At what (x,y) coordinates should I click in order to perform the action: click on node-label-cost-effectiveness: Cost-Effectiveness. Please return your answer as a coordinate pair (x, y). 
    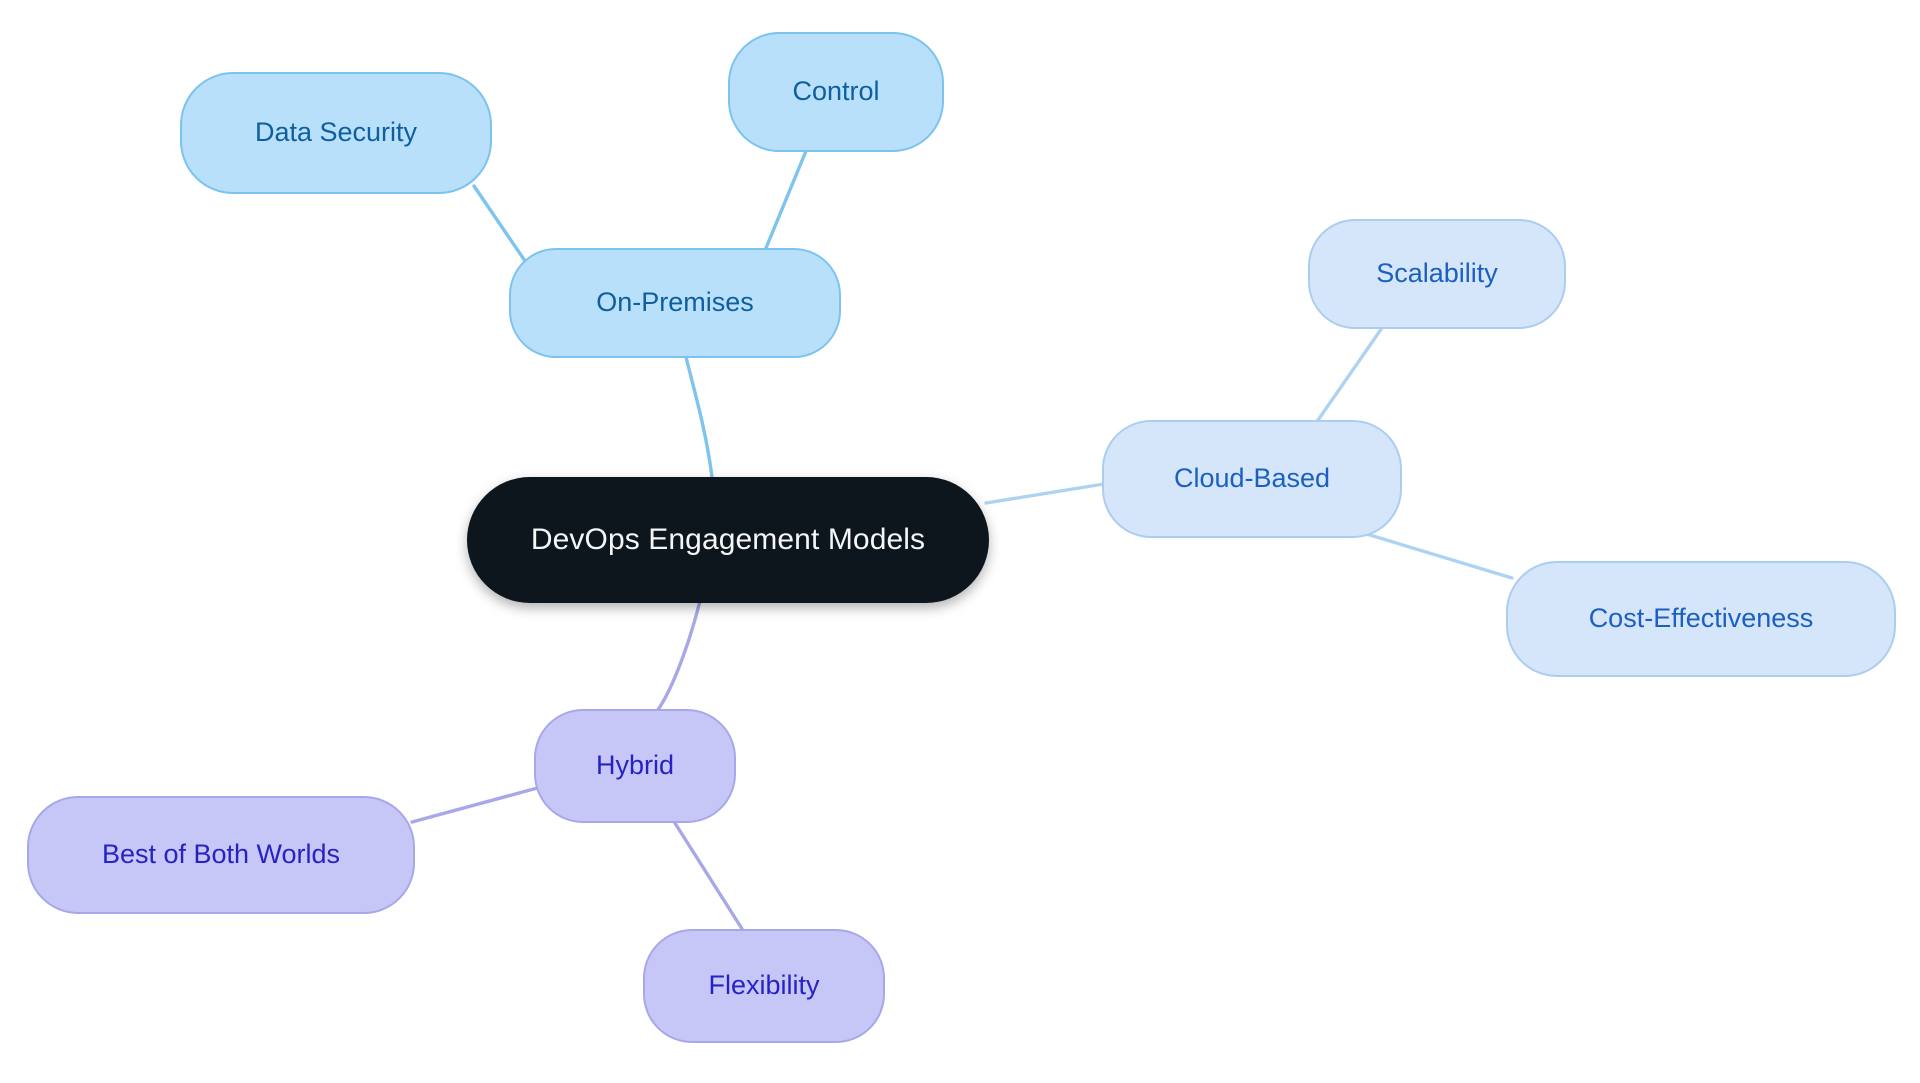
    Looking at the image, I should click on (1701, 618).